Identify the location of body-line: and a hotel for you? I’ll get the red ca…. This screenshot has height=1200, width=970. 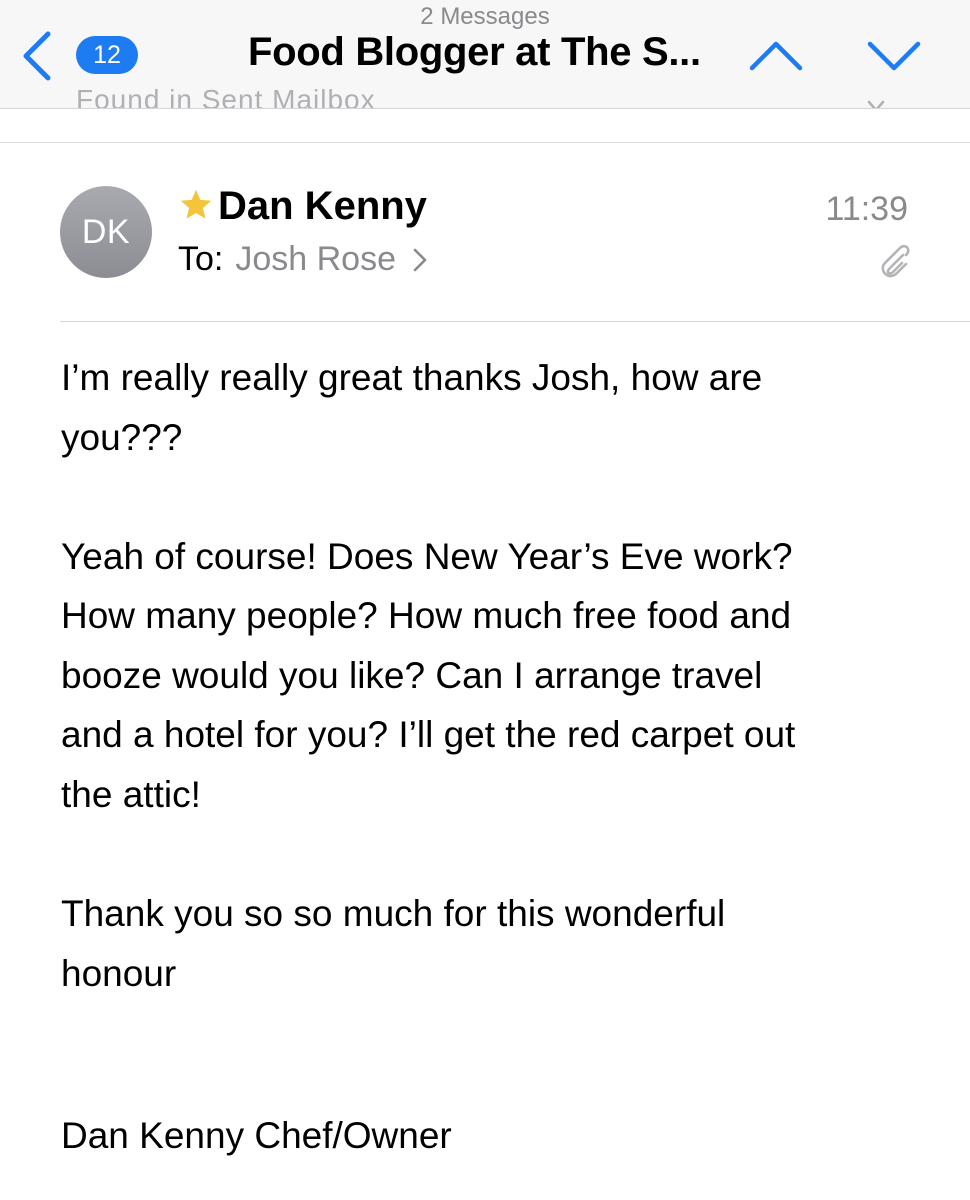
(428, 734).